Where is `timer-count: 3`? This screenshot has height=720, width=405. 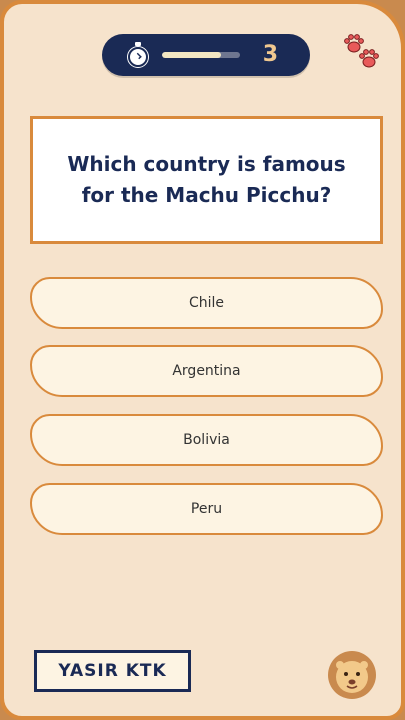
timer-count: 3 is located at coordinates (270, 54).